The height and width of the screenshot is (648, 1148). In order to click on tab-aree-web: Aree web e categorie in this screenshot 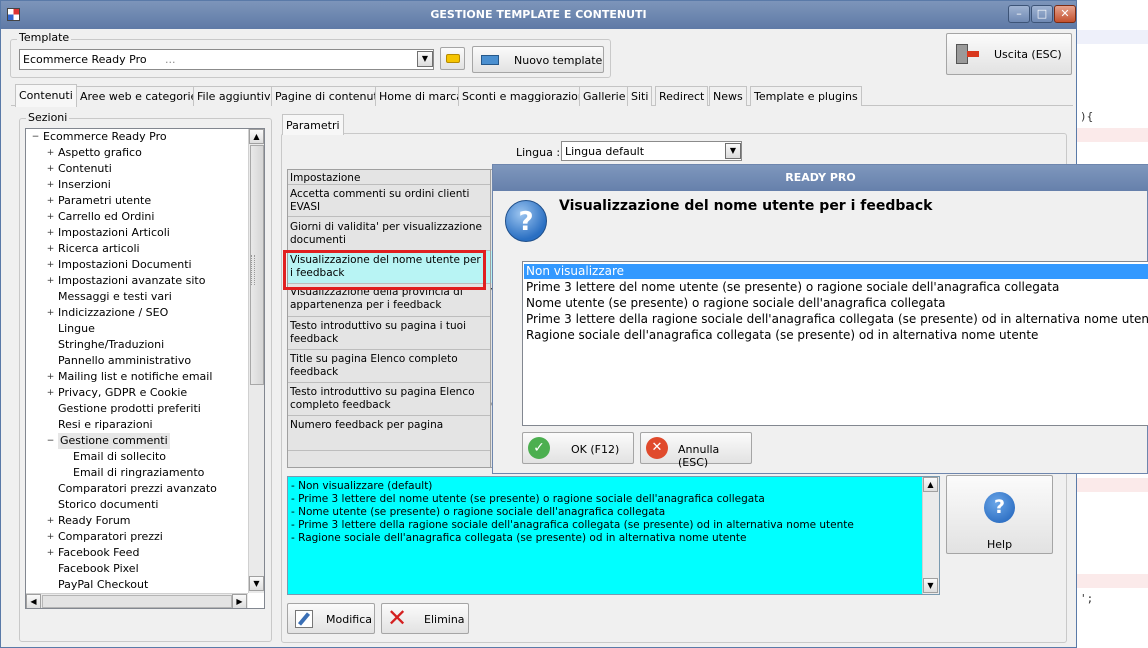, I will do `click(139, 96)`.